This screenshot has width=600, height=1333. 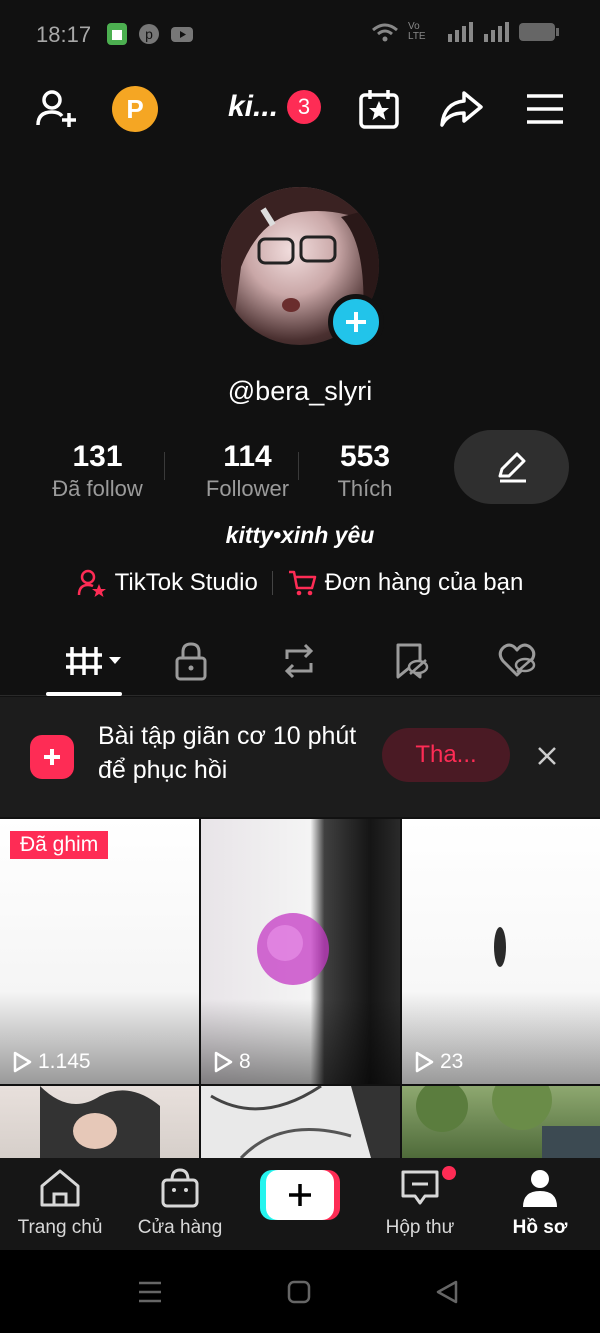 What do you see at coordinates (97, 456) in the screenshot?
I see `following-count: 131` at bounding box center [97, 456].